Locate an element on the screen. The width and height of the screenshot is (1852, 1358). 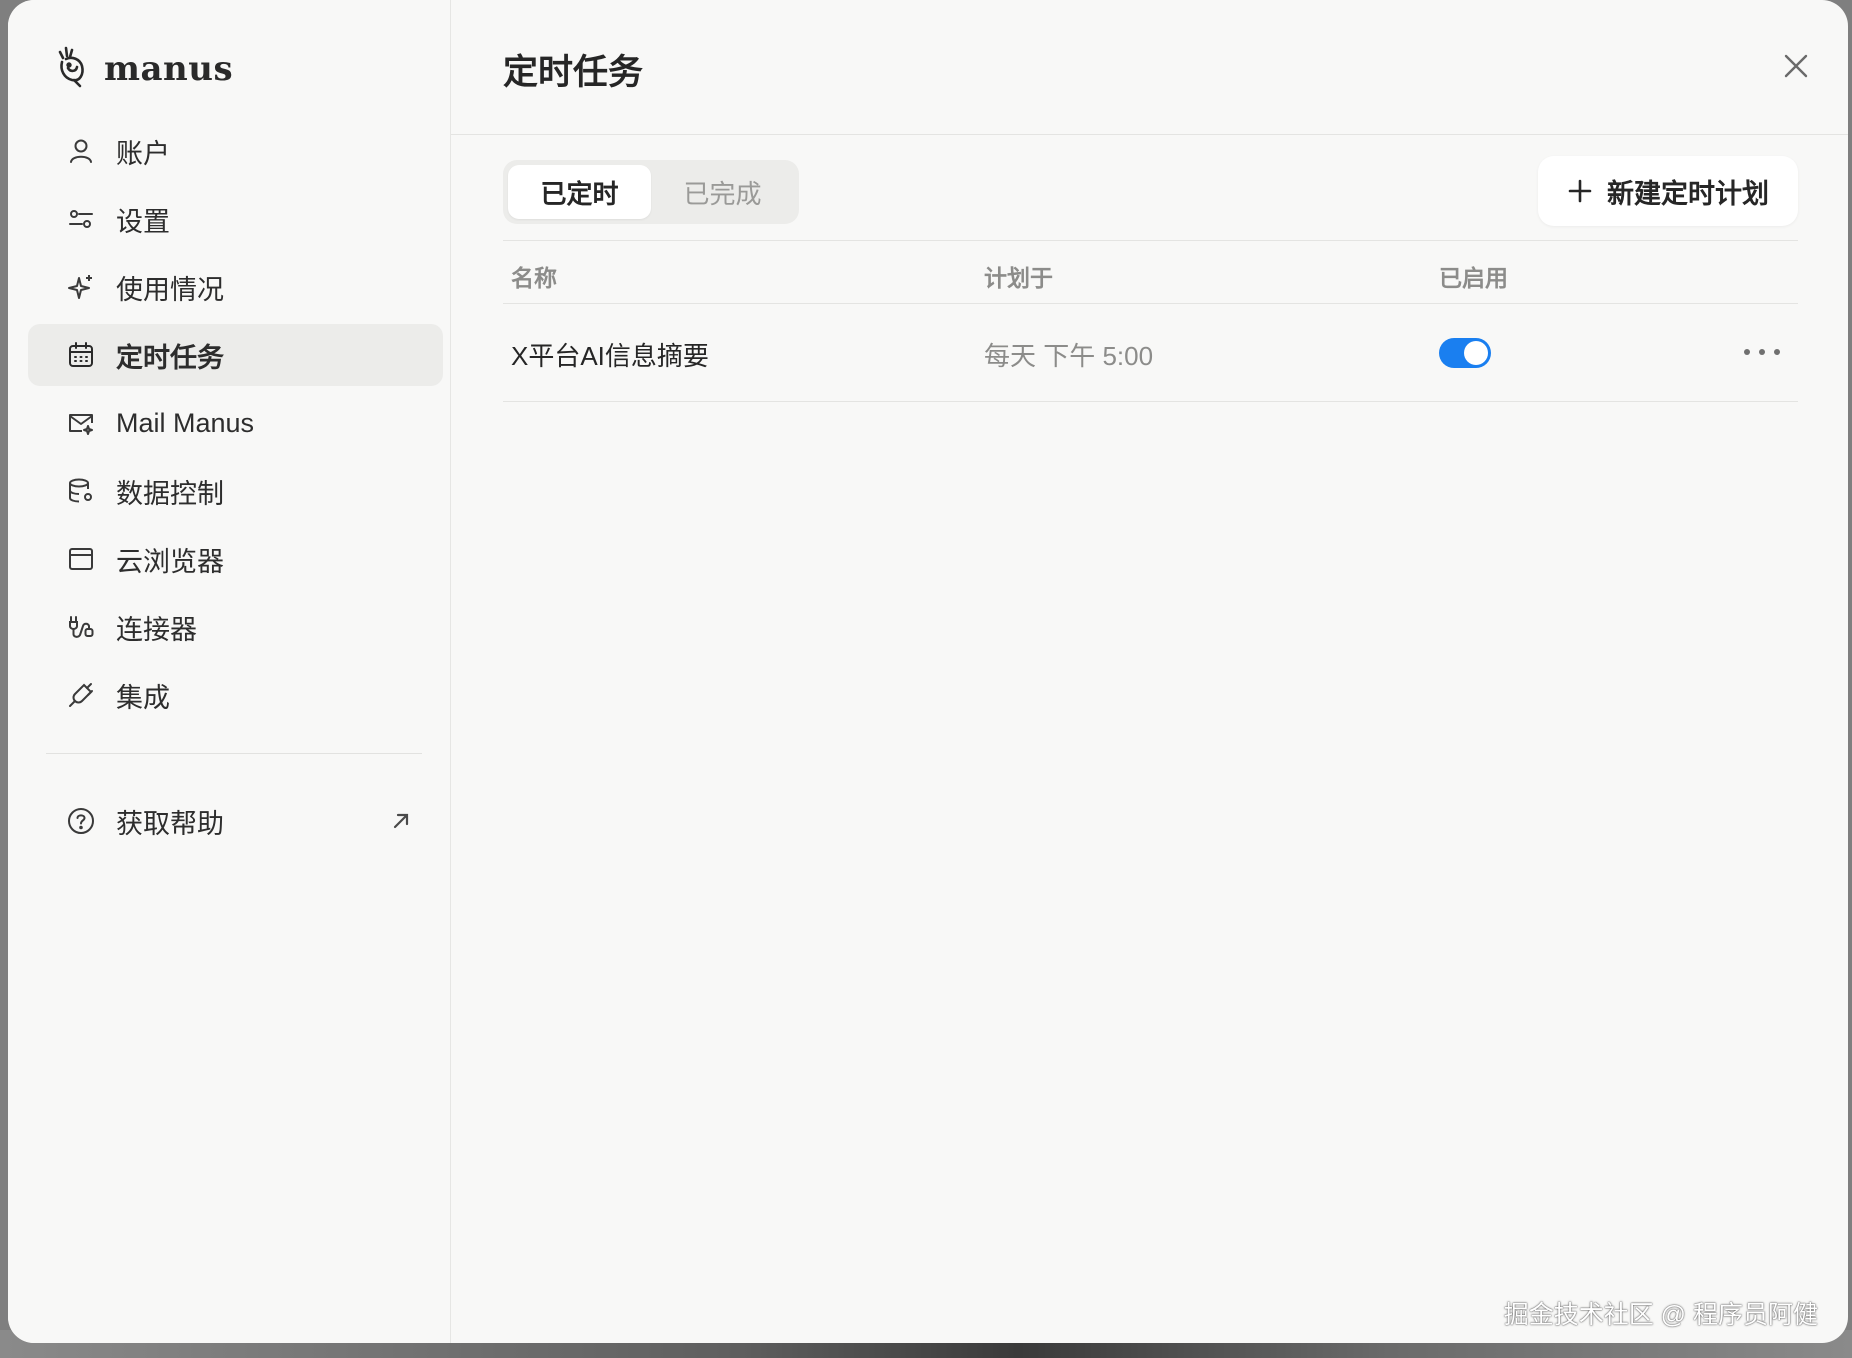
task-name: X平台AI信息摘要 is located at coordinates (610, 356).